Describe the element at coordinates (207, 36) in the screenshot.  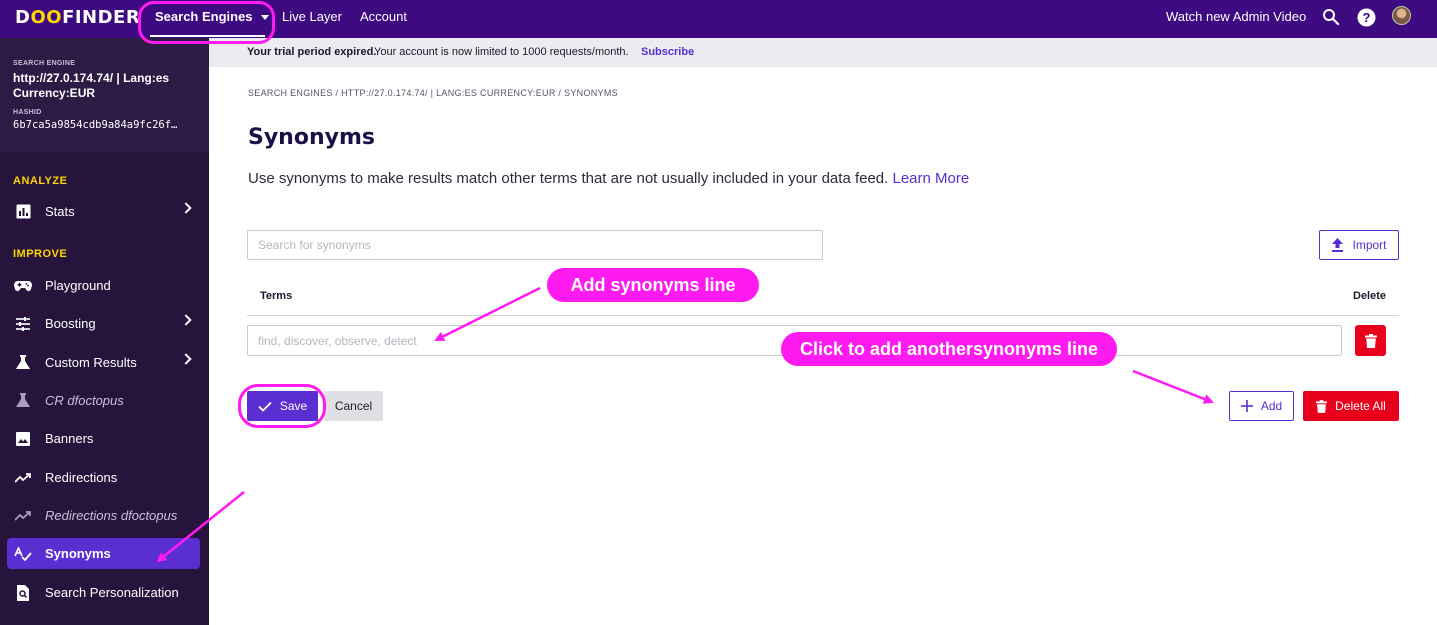
I see `active-nav-underline` at that location.